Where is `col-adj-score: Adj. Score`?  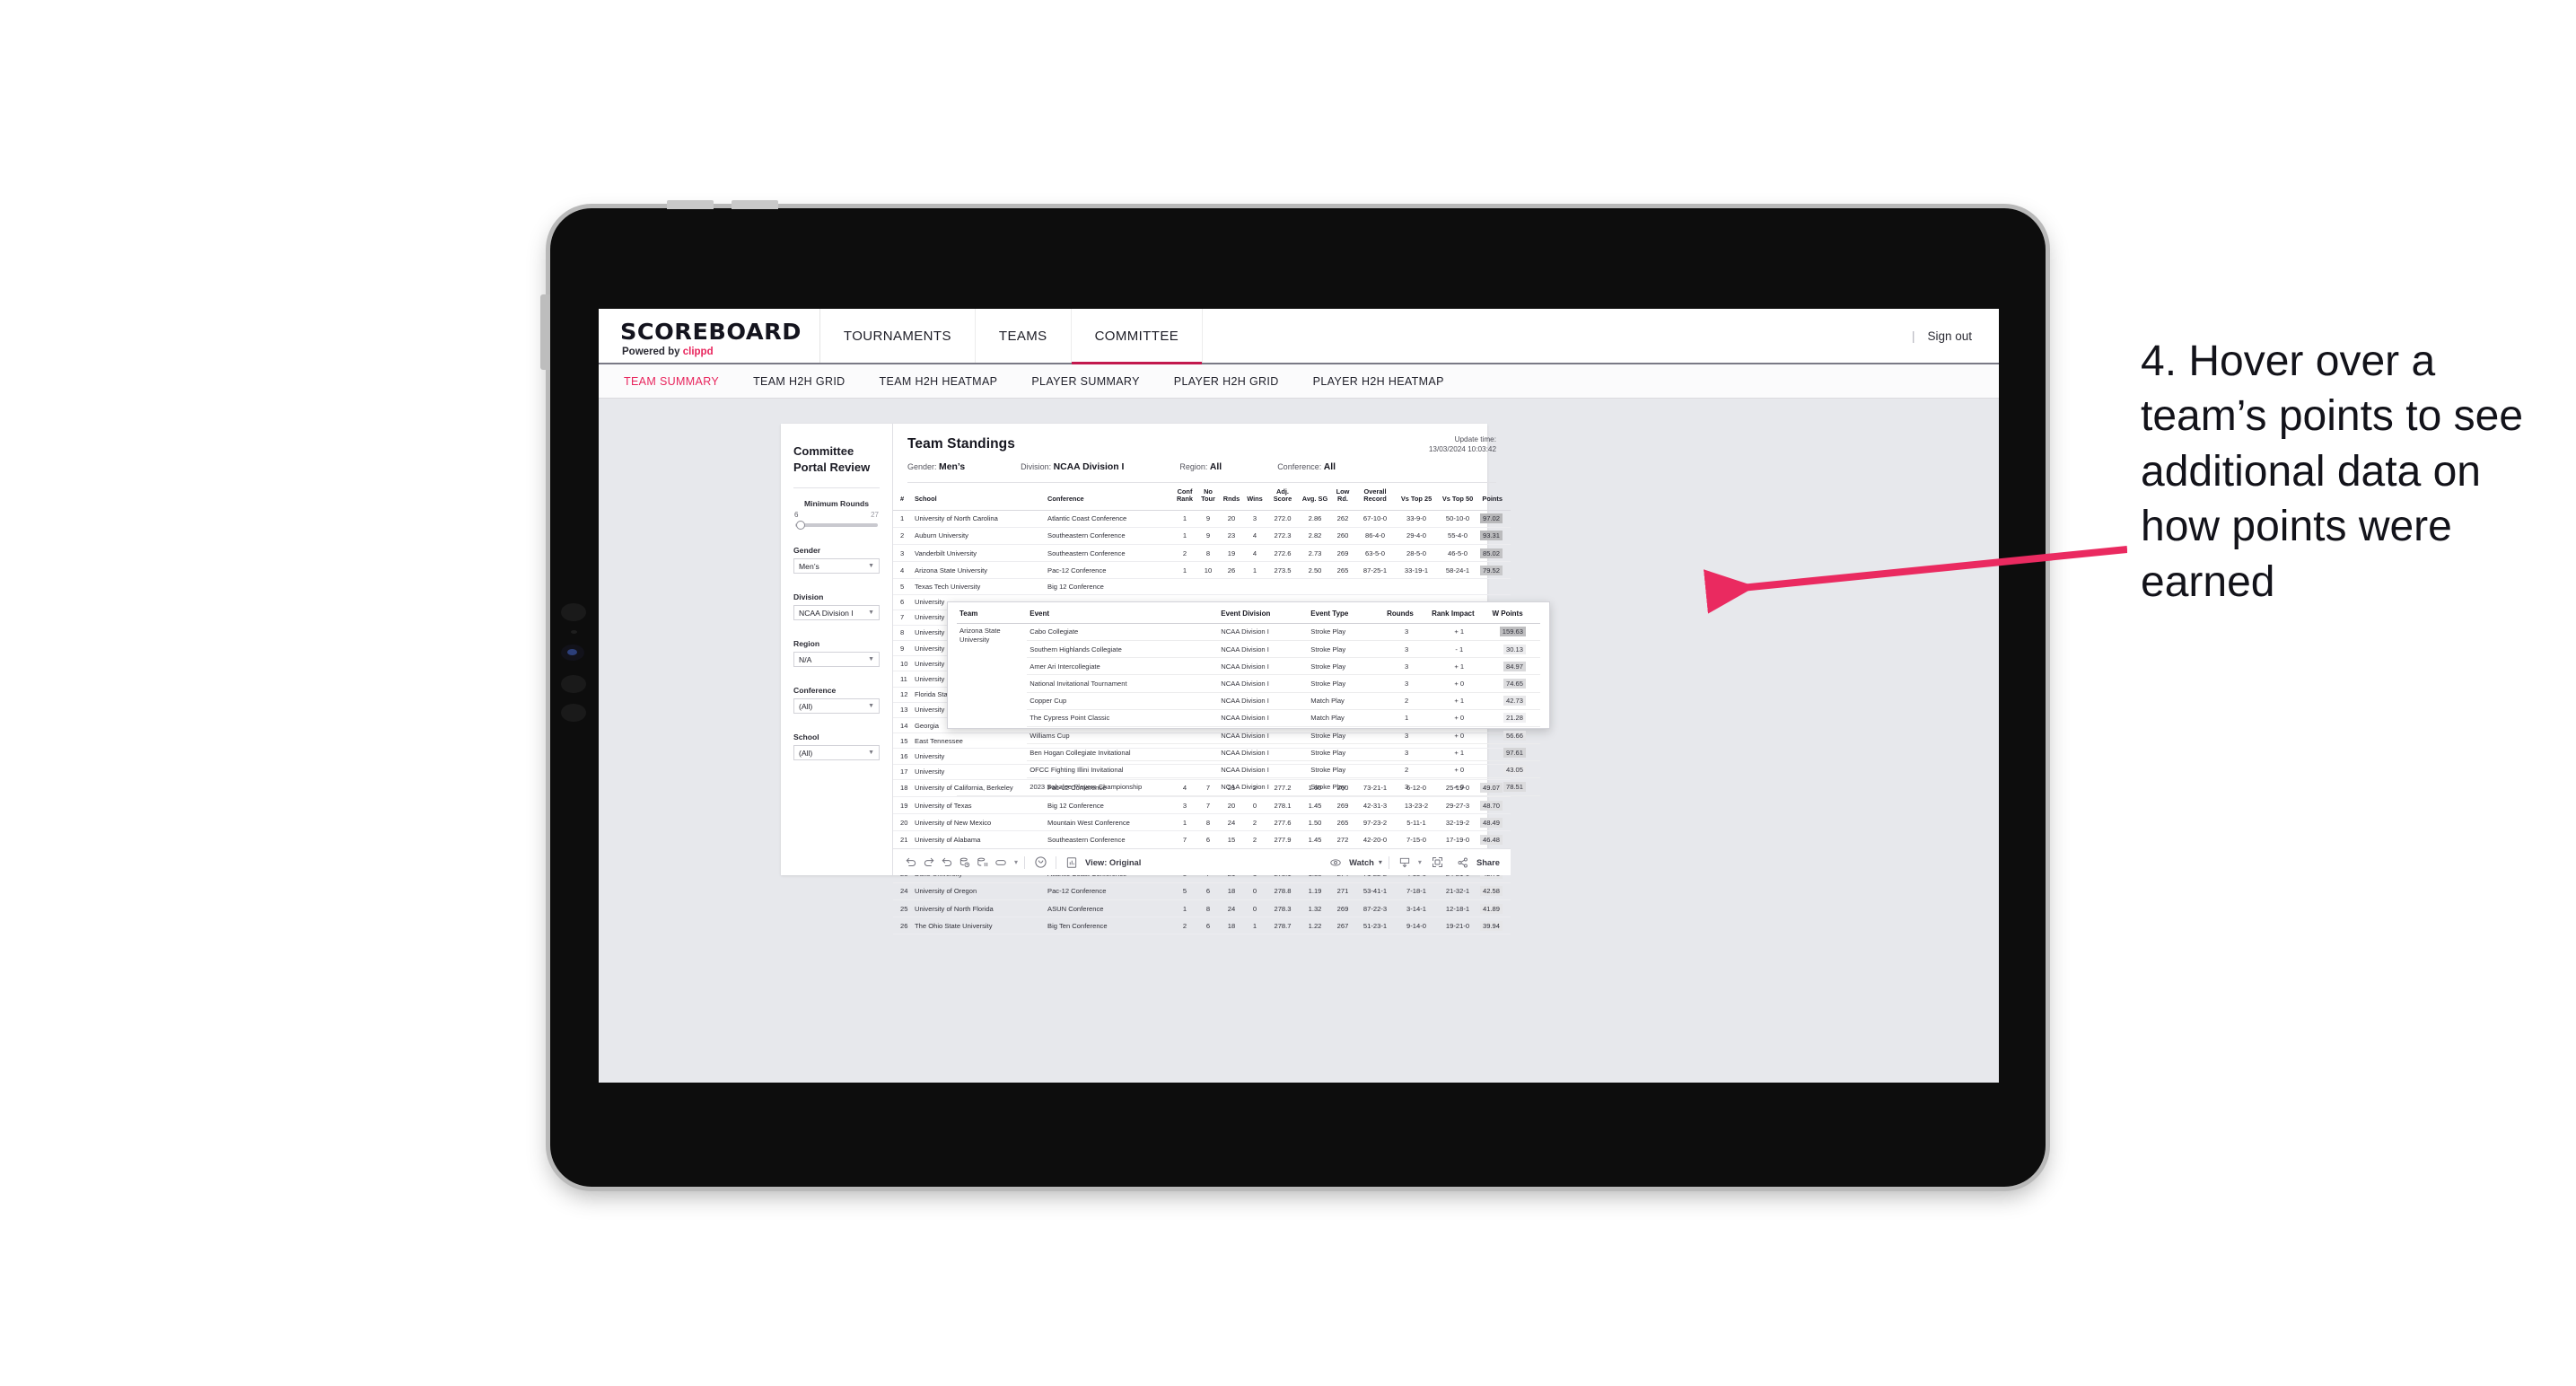 col-adj-score: Adj. Score is located at coordinates (1282, 497).